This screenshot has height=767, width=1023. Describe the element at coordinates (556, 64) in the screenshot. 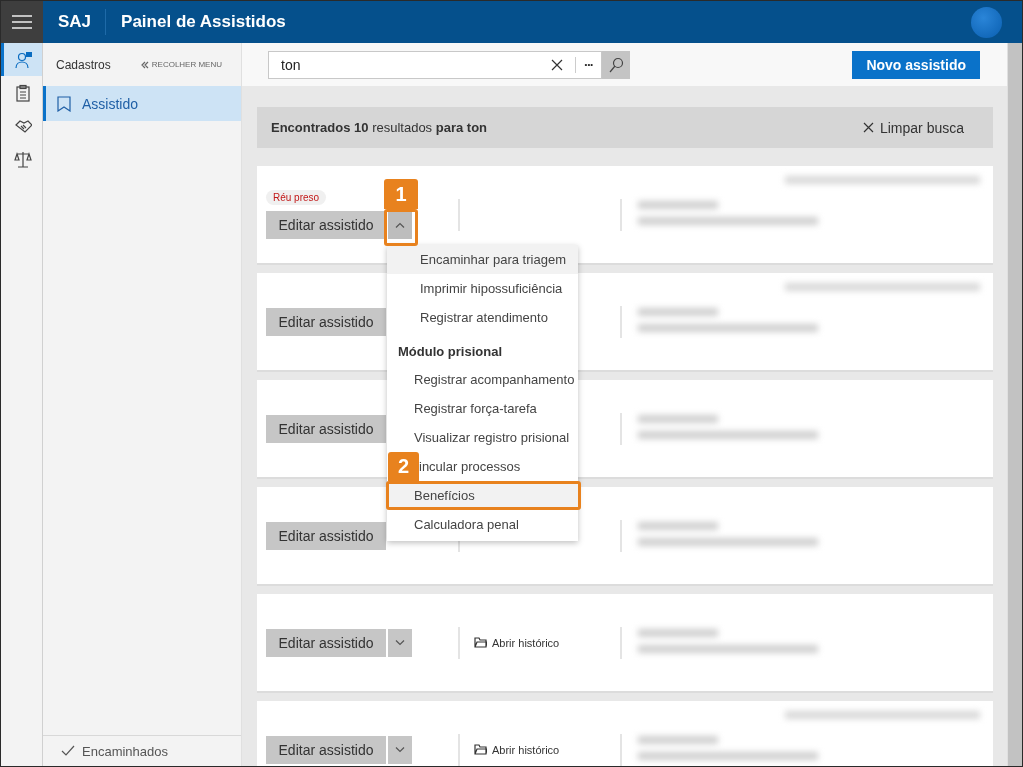

I see `clear-icon` at that location.